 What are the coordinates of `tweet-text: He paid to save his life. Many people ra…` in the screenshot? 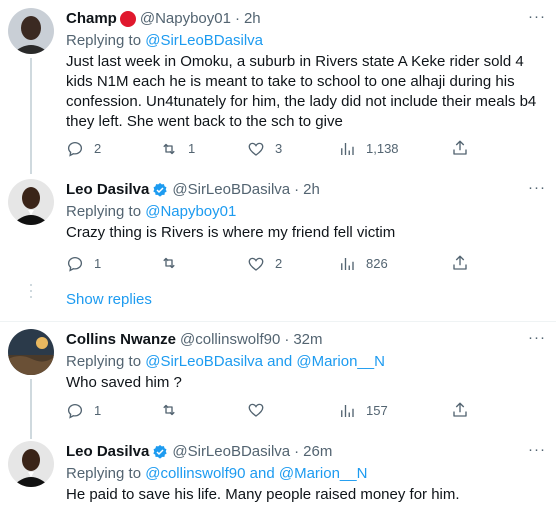 It's located at (263, 494).